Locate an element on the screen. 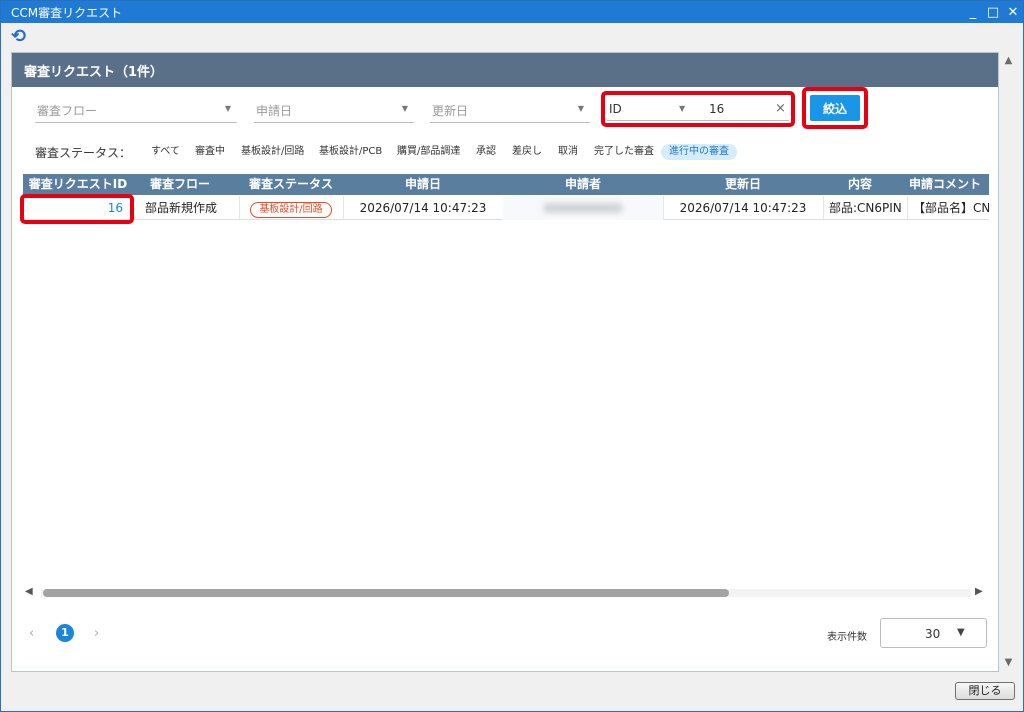  column-header-flow: 審査フロー is located at coordinates (180, 184).